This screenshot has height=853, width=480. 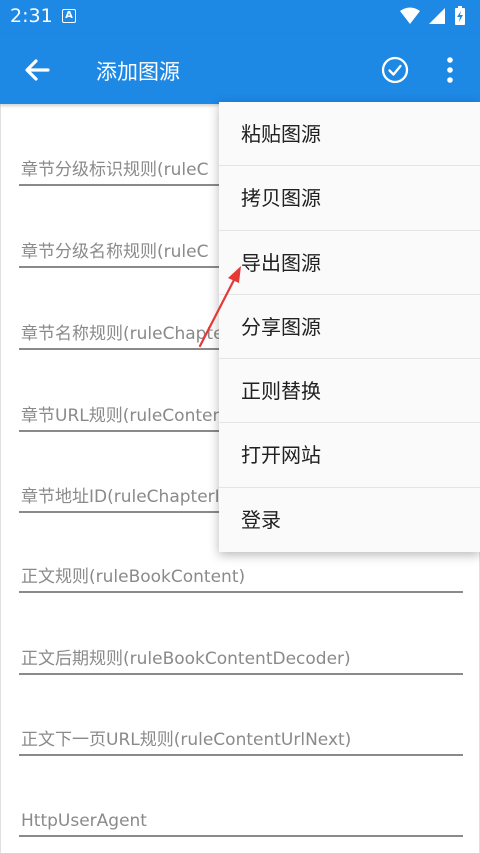 I want to click on rule-content-url-next-field: 正文下一页URL规则(ruleContentUrlNext), so click(x=241, y=736).